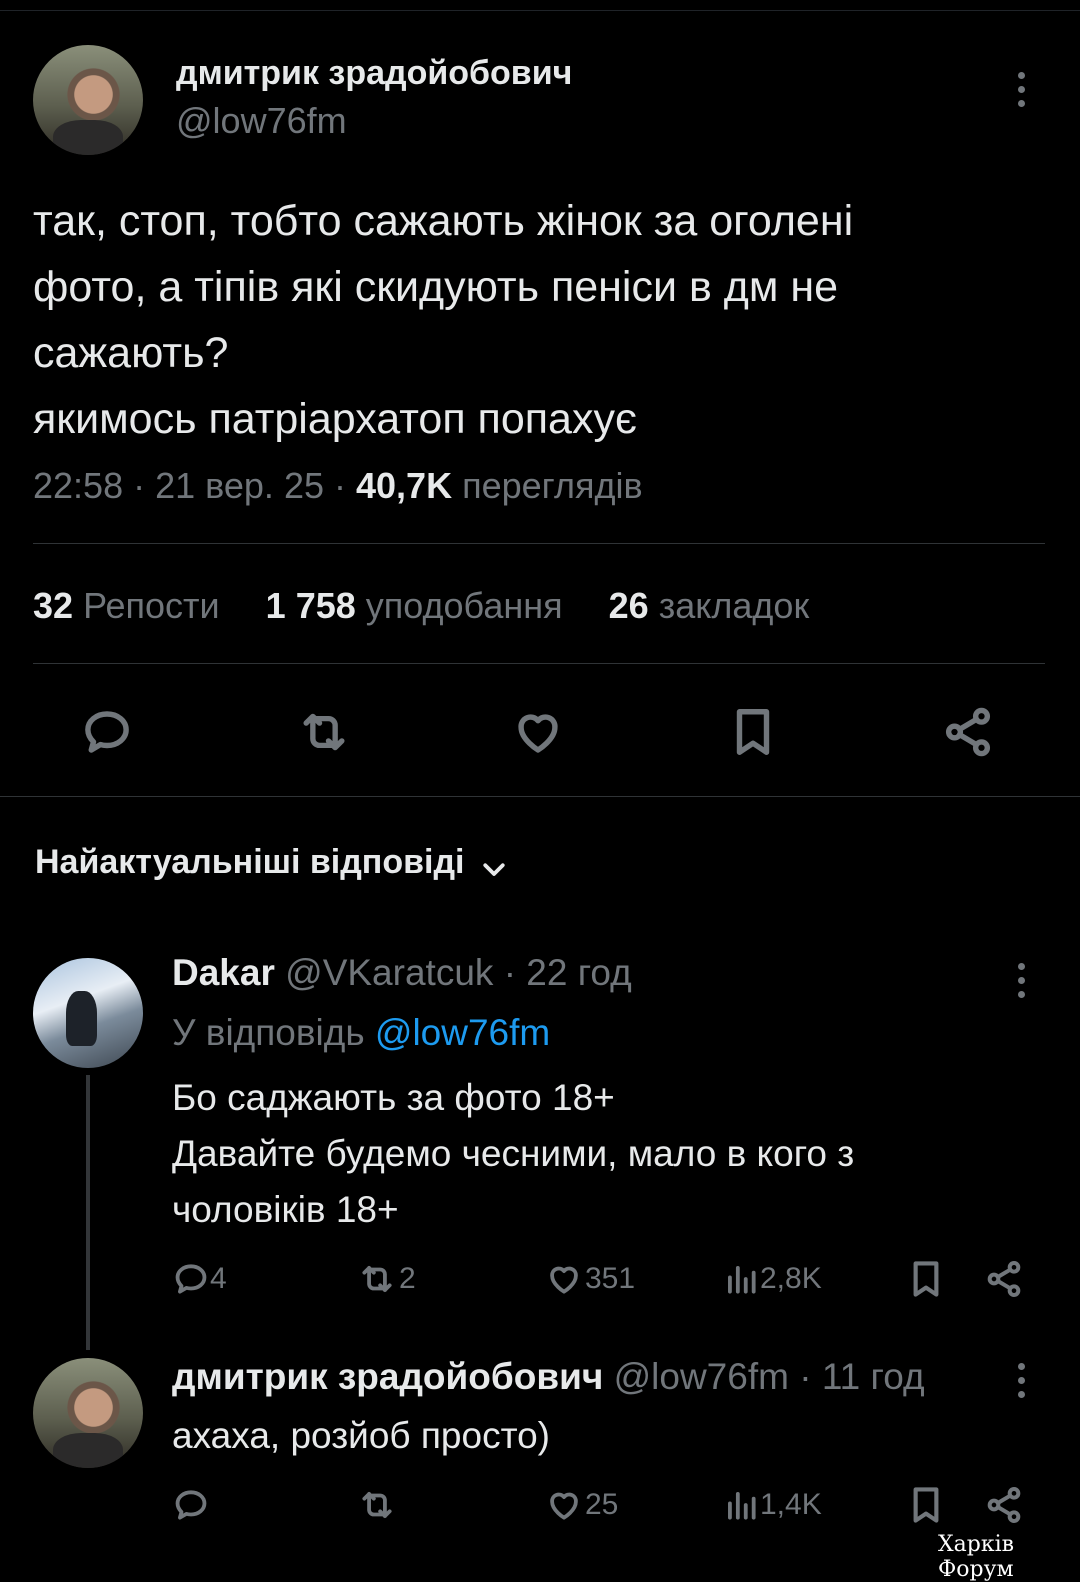 This screenshot has height=1582, width=1080. Describe the element at coordinates (628, 605) in the screenshot. I see `bookmarks-count: 26` at that location.